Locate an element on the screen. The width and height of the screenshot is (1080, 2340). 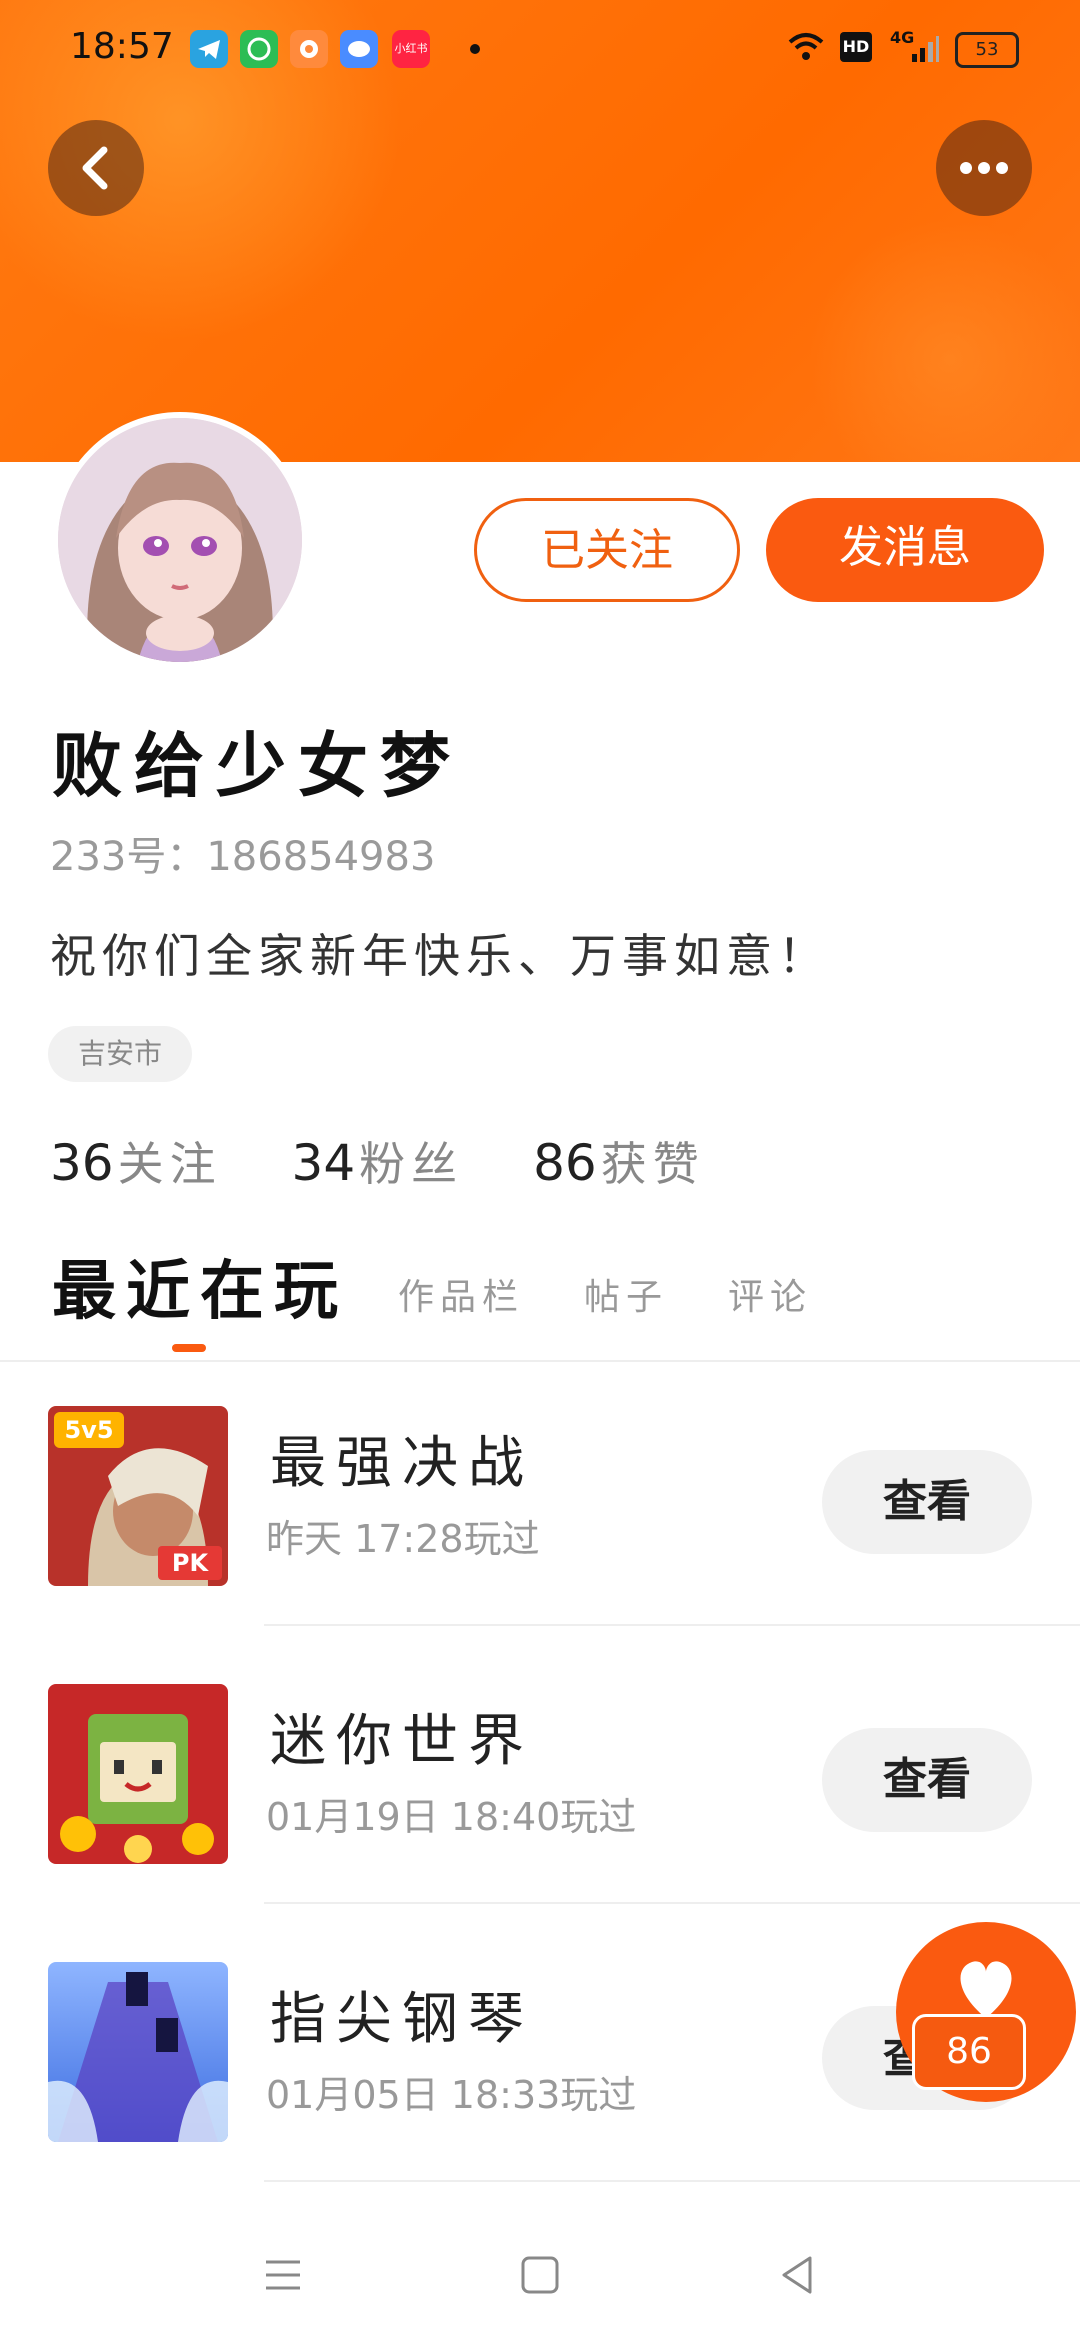
xiaohongshu-icon: 小红书 is located at coordinates (411, 49).